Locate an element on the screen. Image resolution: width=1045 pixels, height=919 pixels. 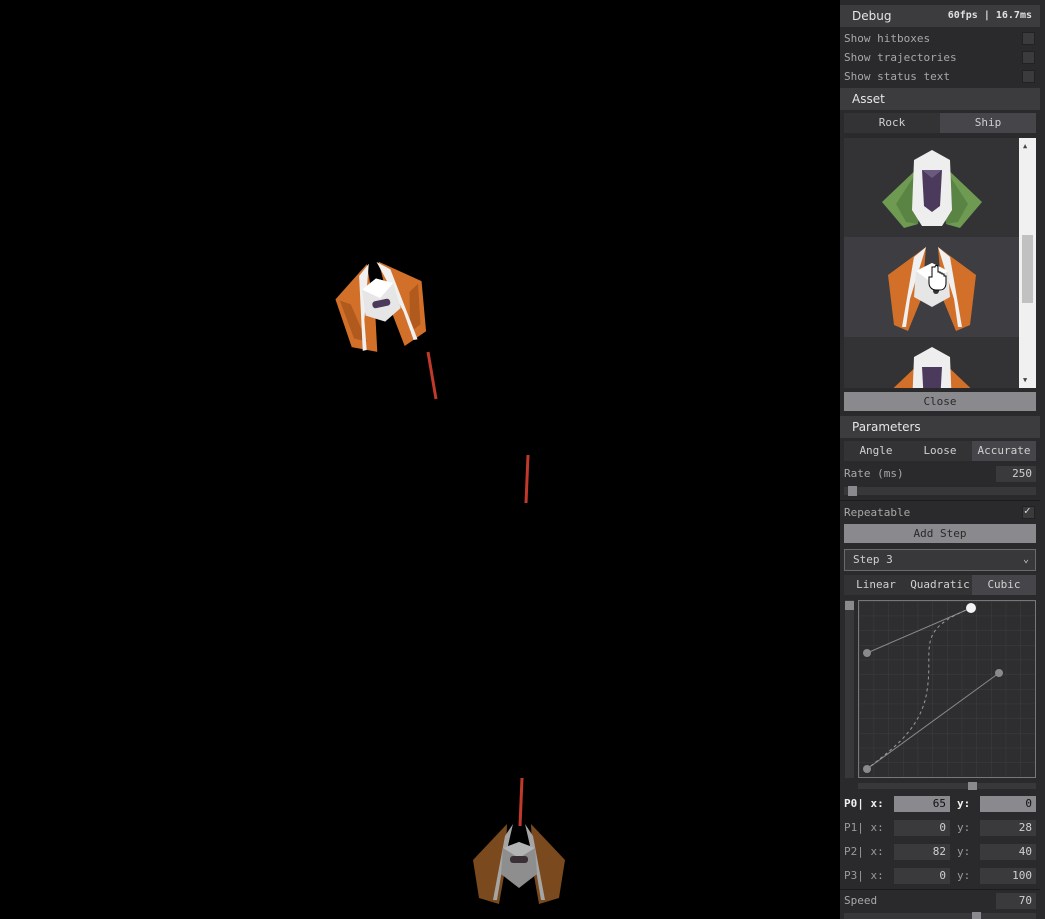
fps-readout: 60fps | 16.7ms is located at coordinates (989, 15).